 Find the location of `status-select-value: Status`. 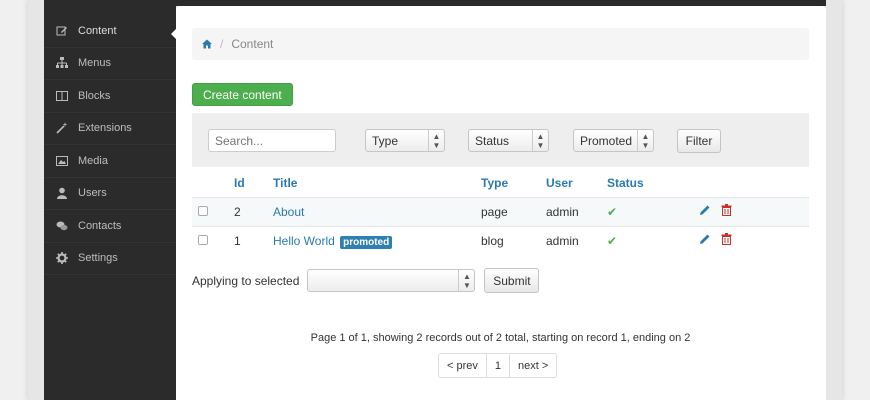

status-select-value: Status is located at coordinates (492, 140).